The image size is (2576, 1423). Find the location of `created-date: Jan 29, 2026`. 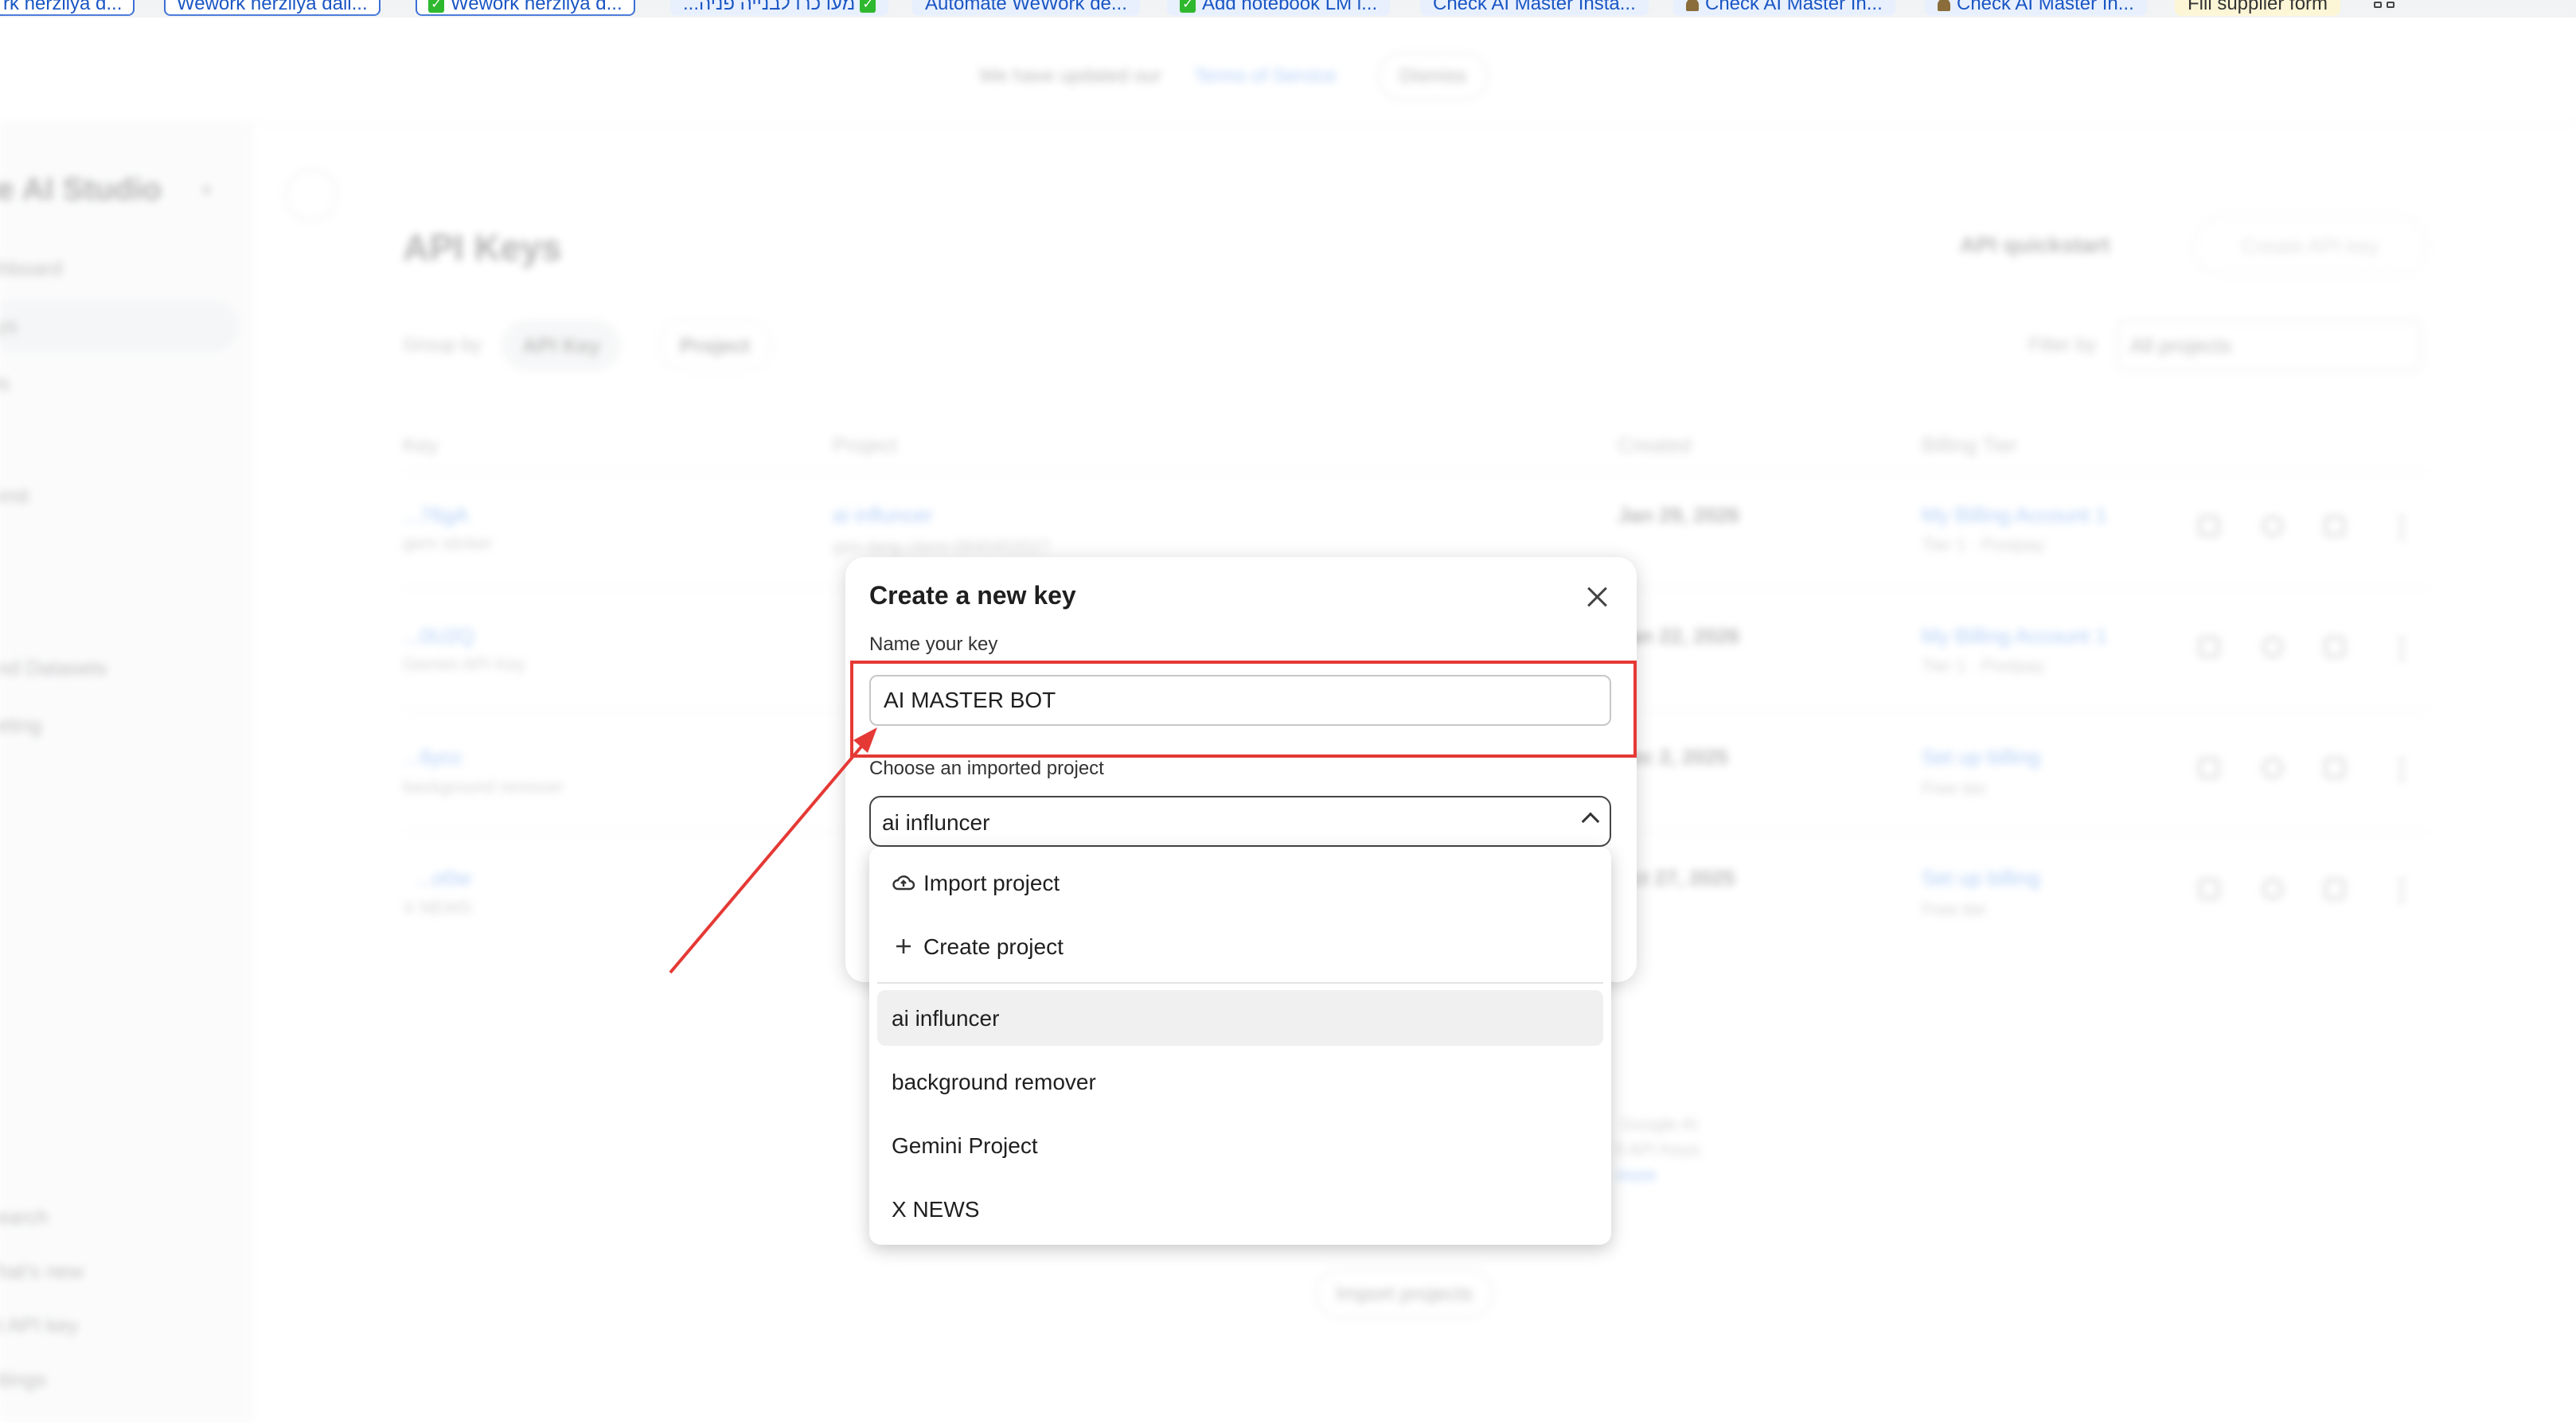

created-date: Jan 29, 2026 is located at coordinates (1679, 515).